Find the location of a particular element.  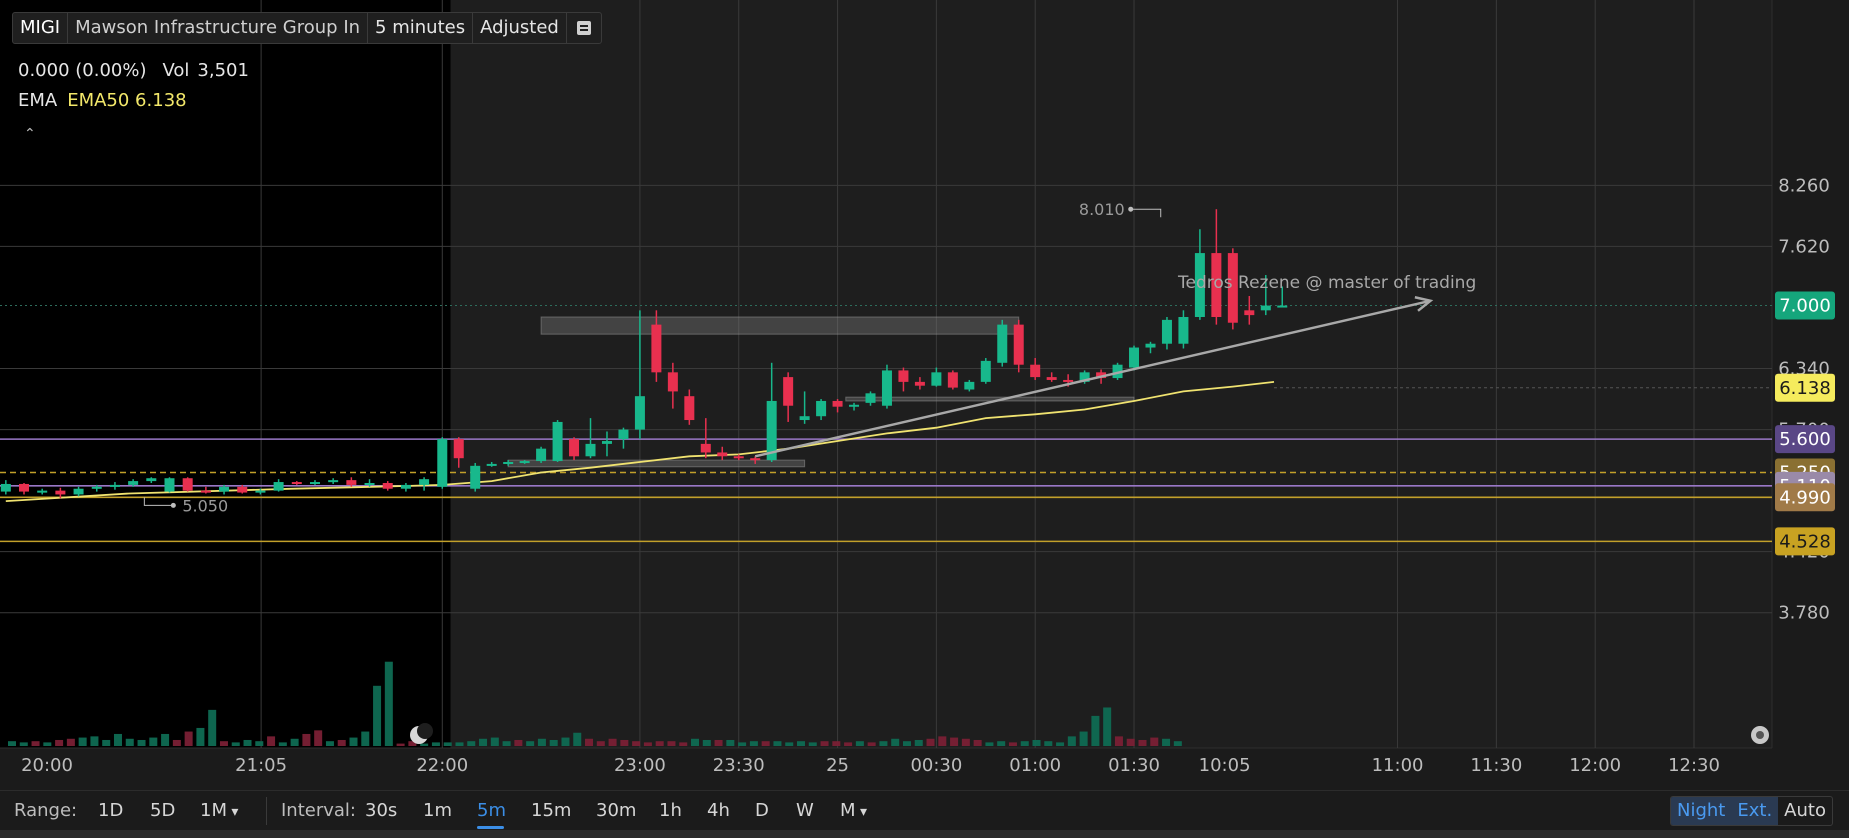

adjustment-selector: Adjusted is located at coordinates (520, 28).